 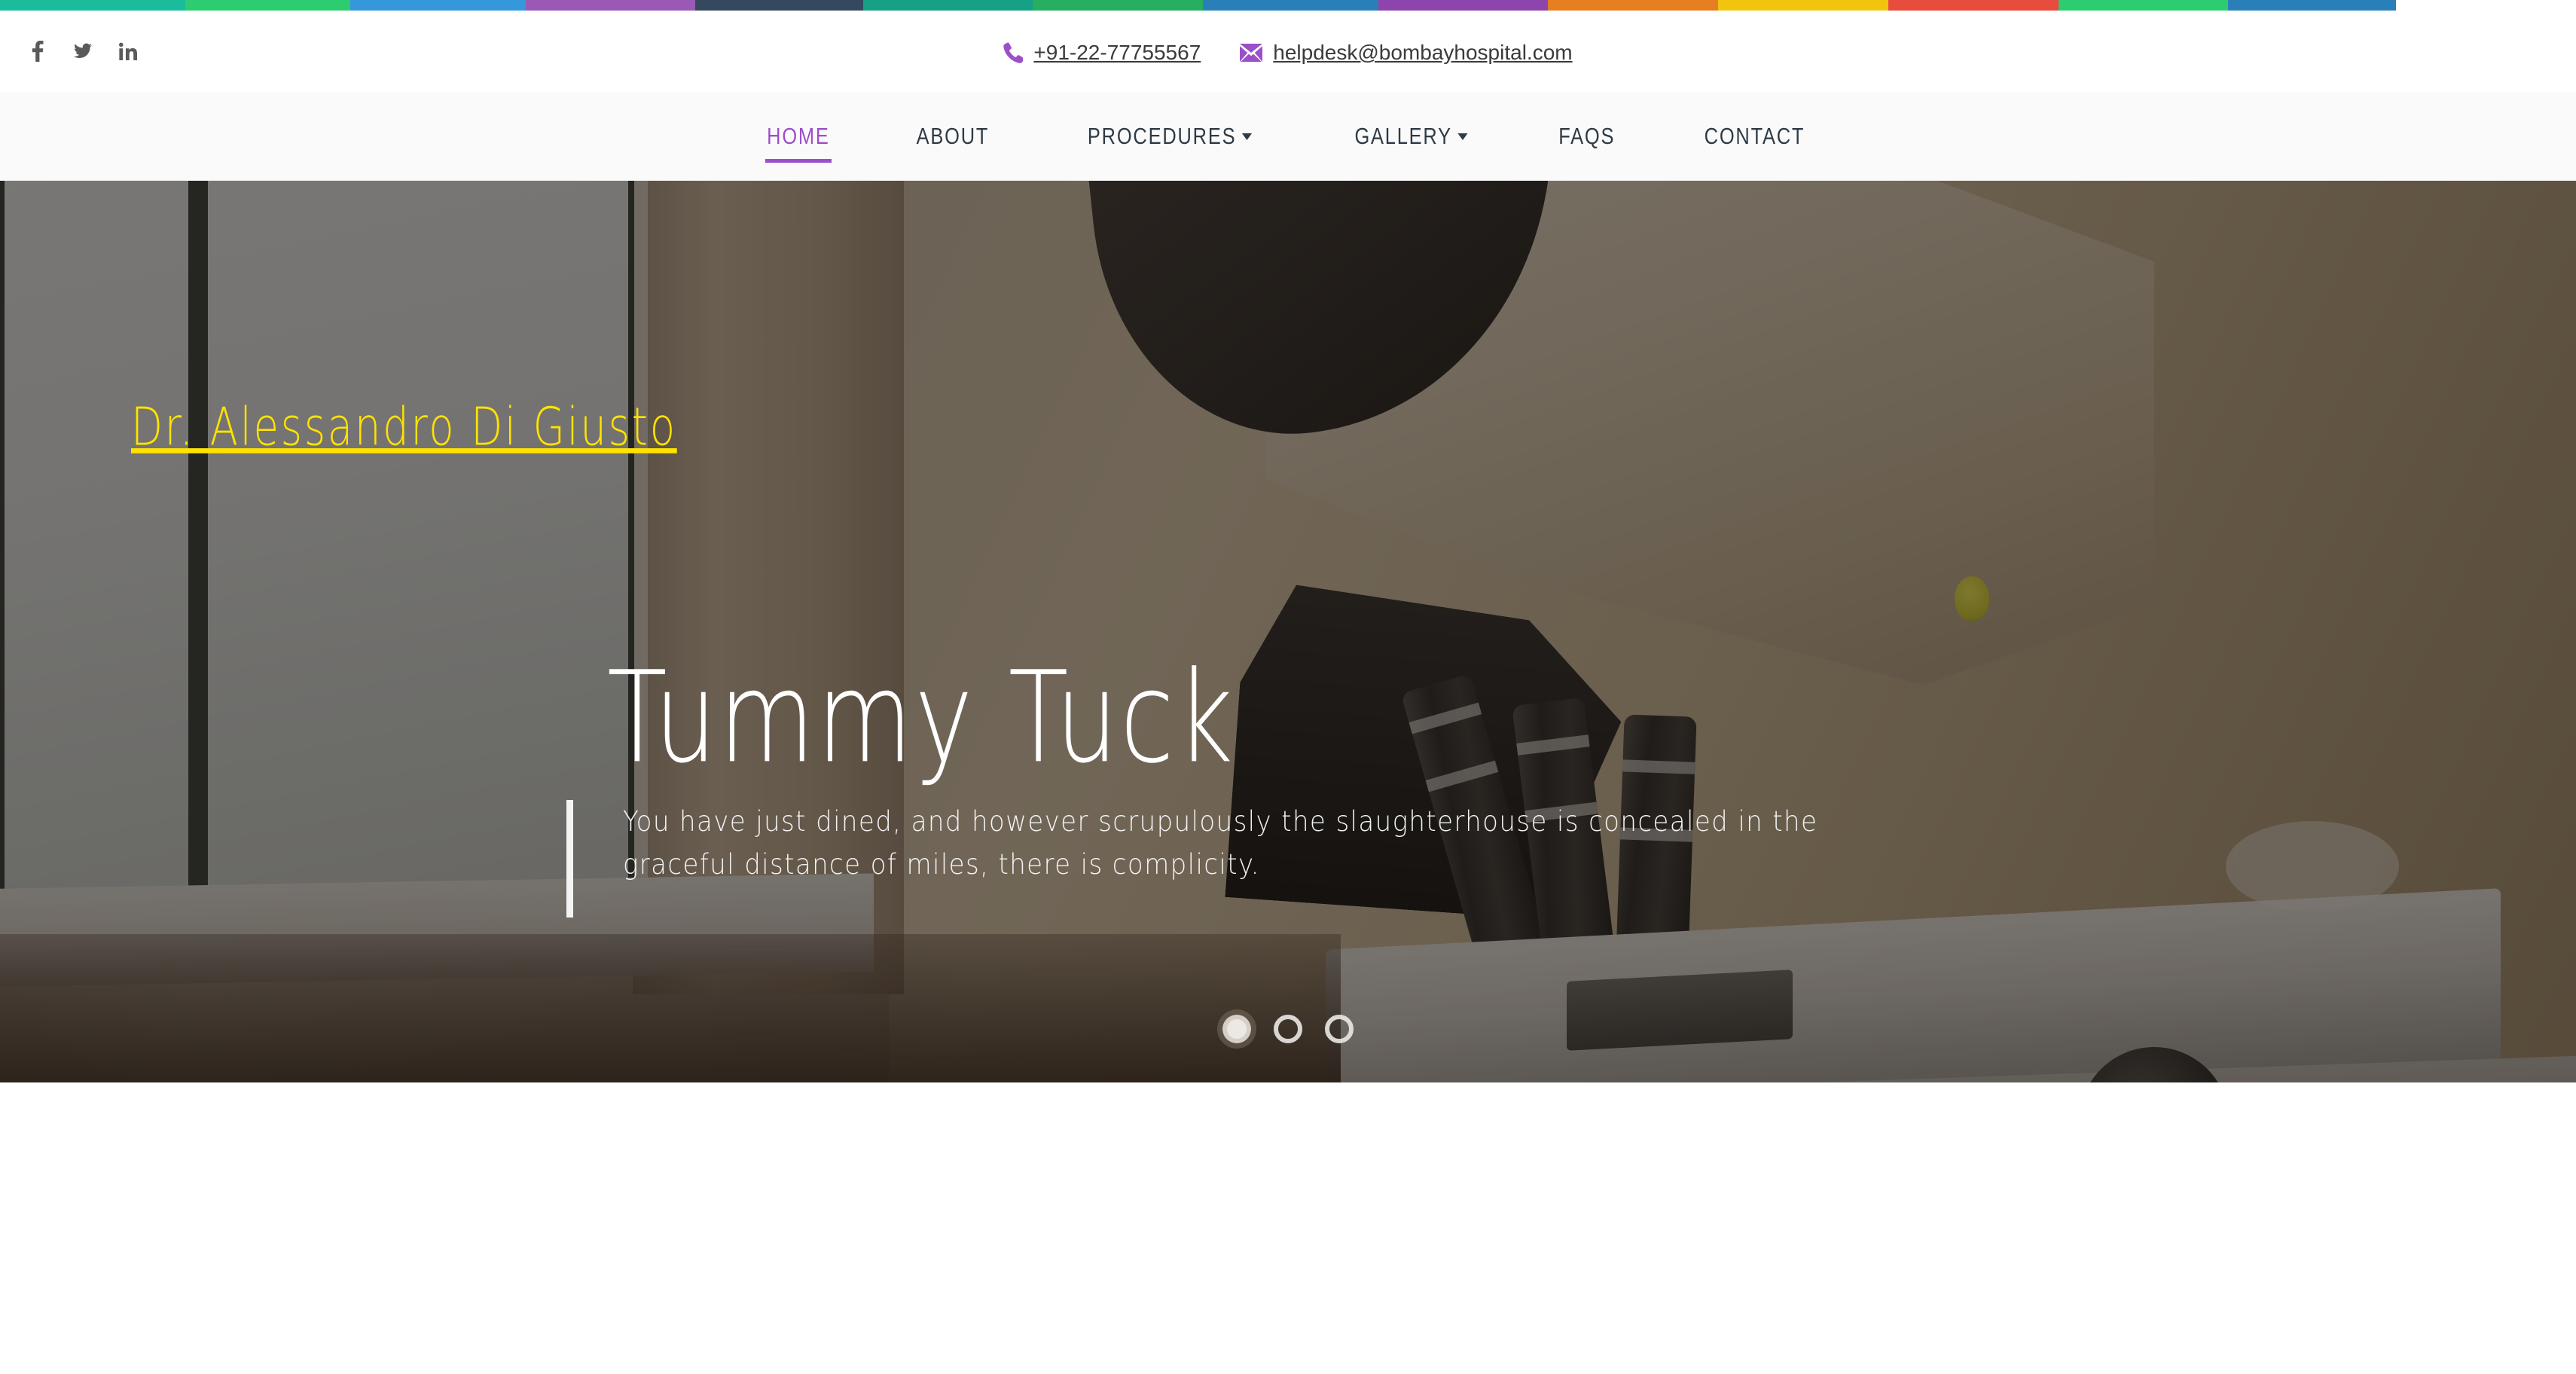 What do you see at coordinates (1974, 5) in the screenshot?
I see `color-strip-segment-red` at bounding box center [1974, 5].